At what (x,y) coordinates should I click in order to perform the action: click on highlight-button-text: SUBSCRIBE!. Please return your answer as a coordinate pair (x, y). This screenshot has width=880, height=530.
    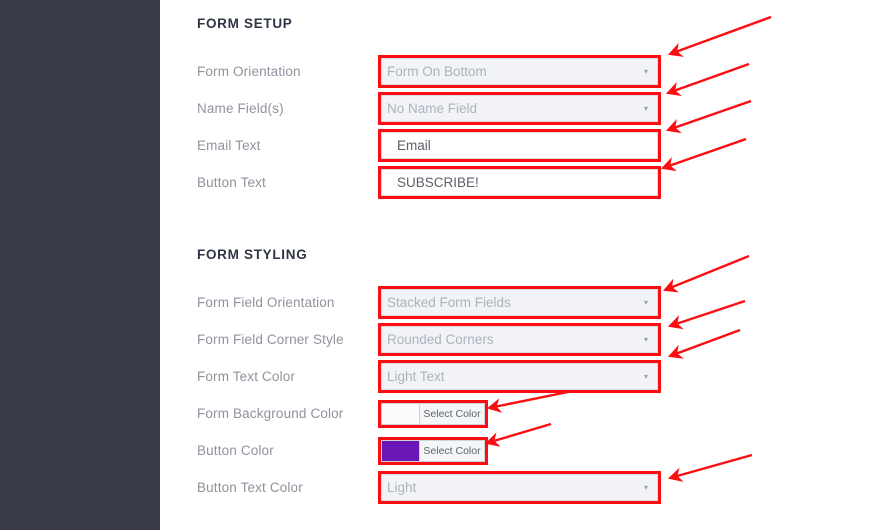
    Looking at the image, I should click on (519, 182).